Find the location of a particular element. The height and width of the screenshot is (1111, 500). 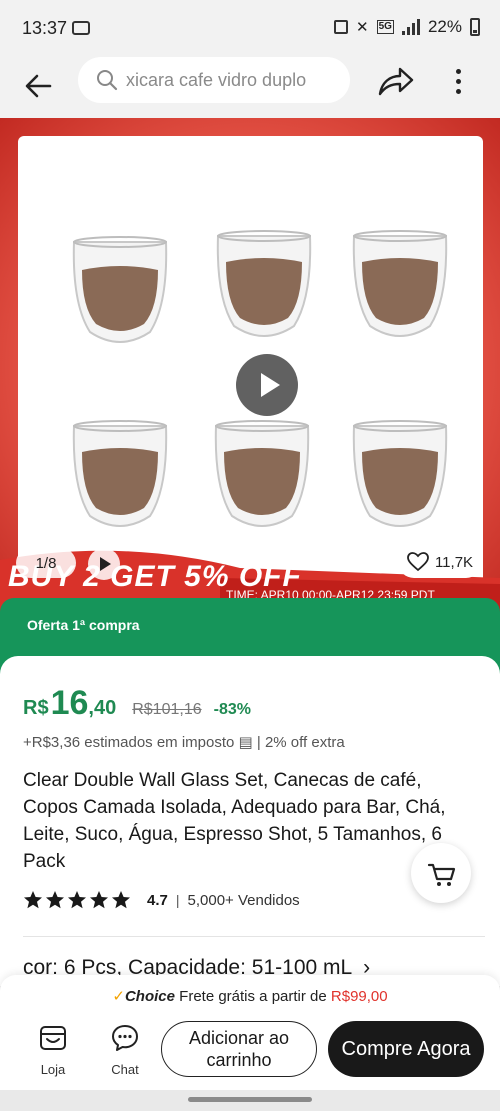

shipping-text: Frete grátis a partir de is located at coordinates (253, 996).